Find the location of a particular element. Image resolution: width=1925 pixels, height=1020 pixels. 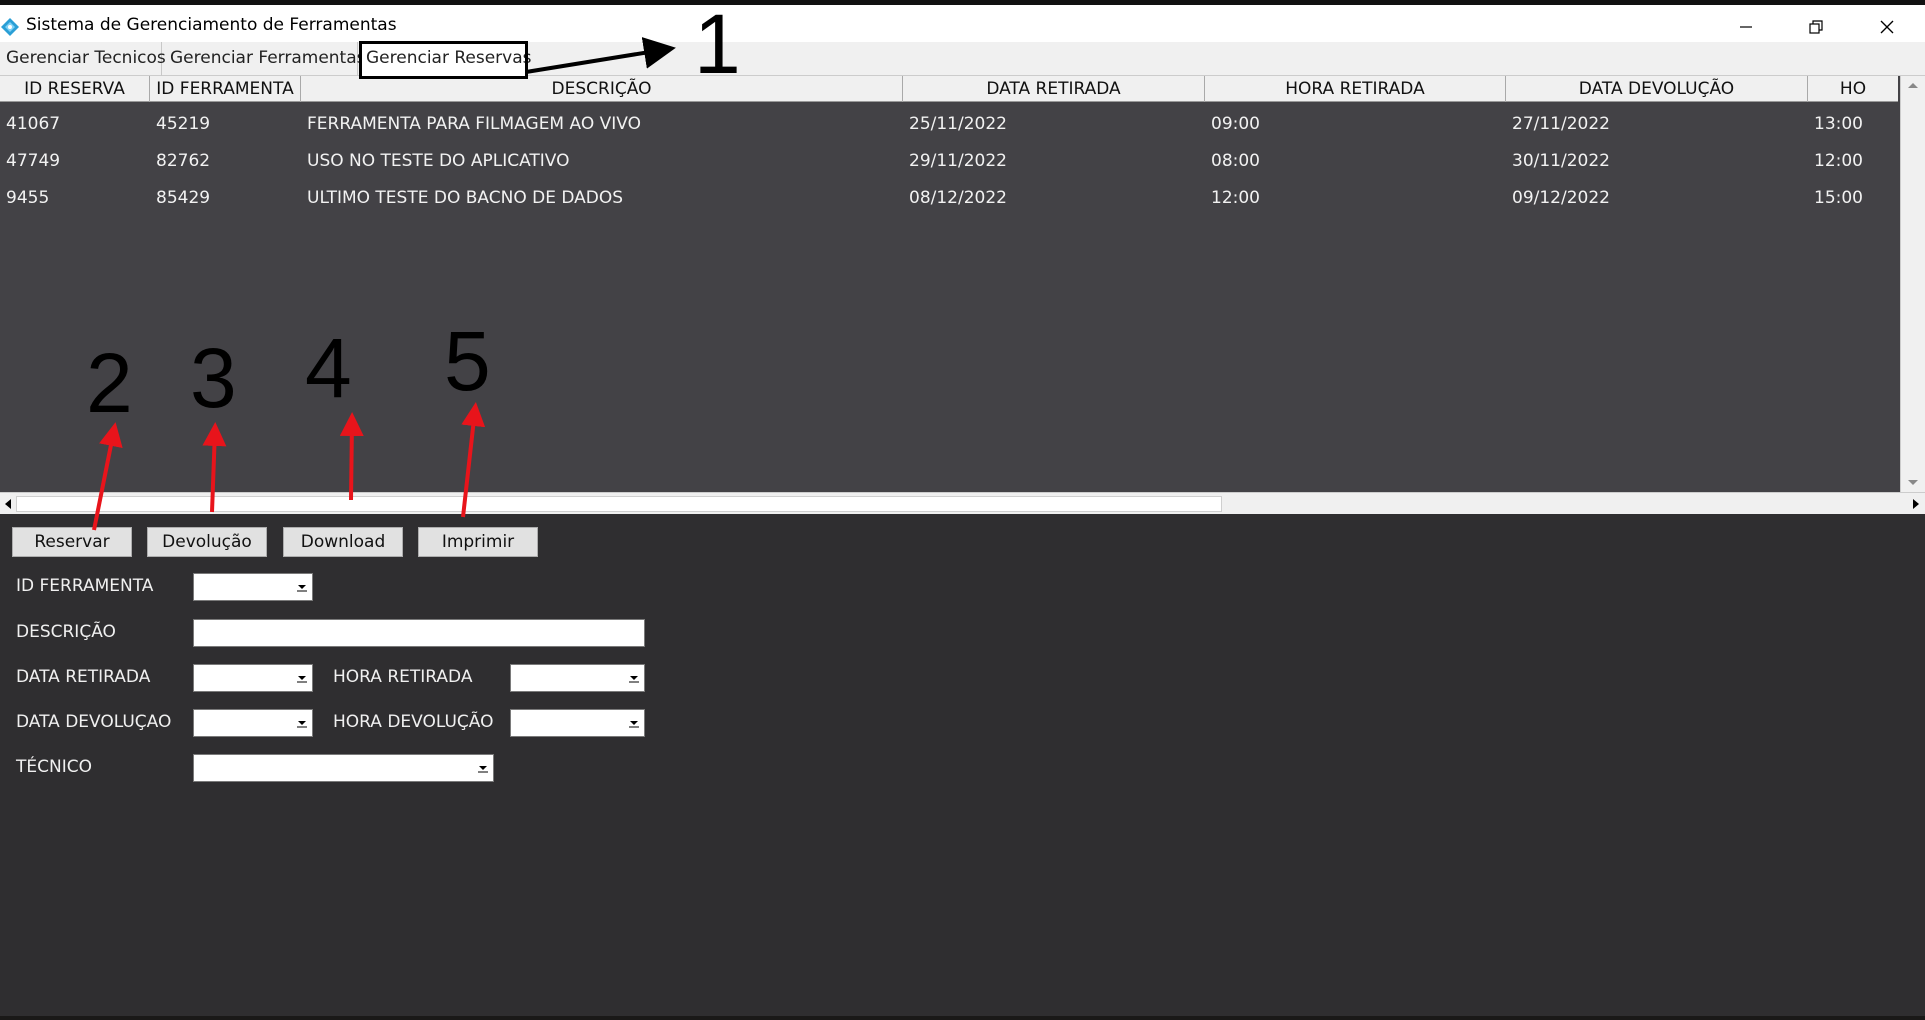

tab-gerenciar-tecnicos: Gerenciar Tecnicos is located at coordinates (83, 59).